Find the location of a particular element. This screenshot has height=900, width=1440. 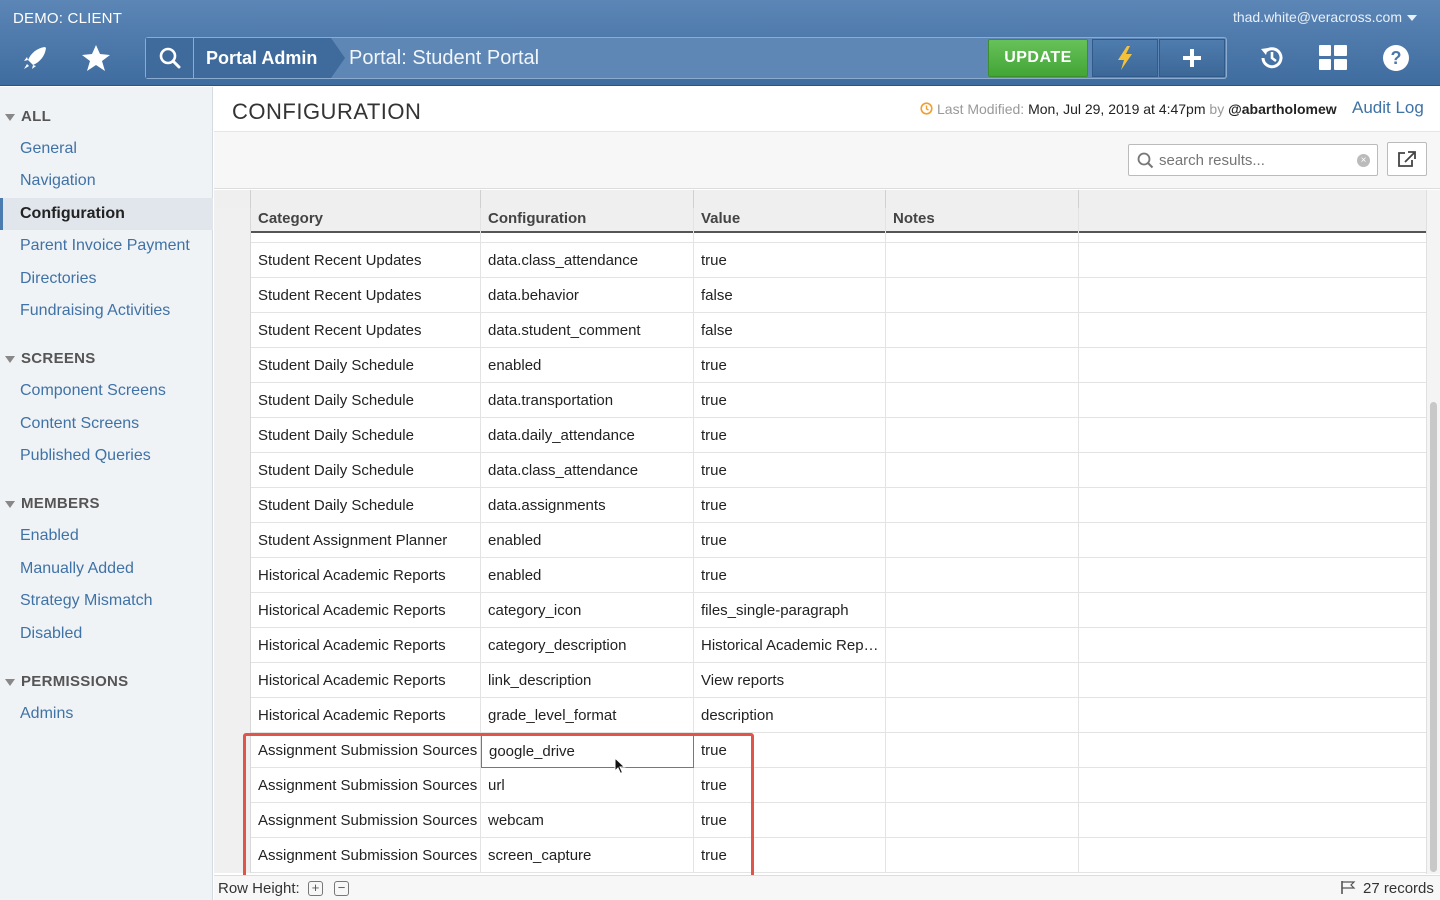

cell-configuration: data.assignments is located at coordinates (587, 505).